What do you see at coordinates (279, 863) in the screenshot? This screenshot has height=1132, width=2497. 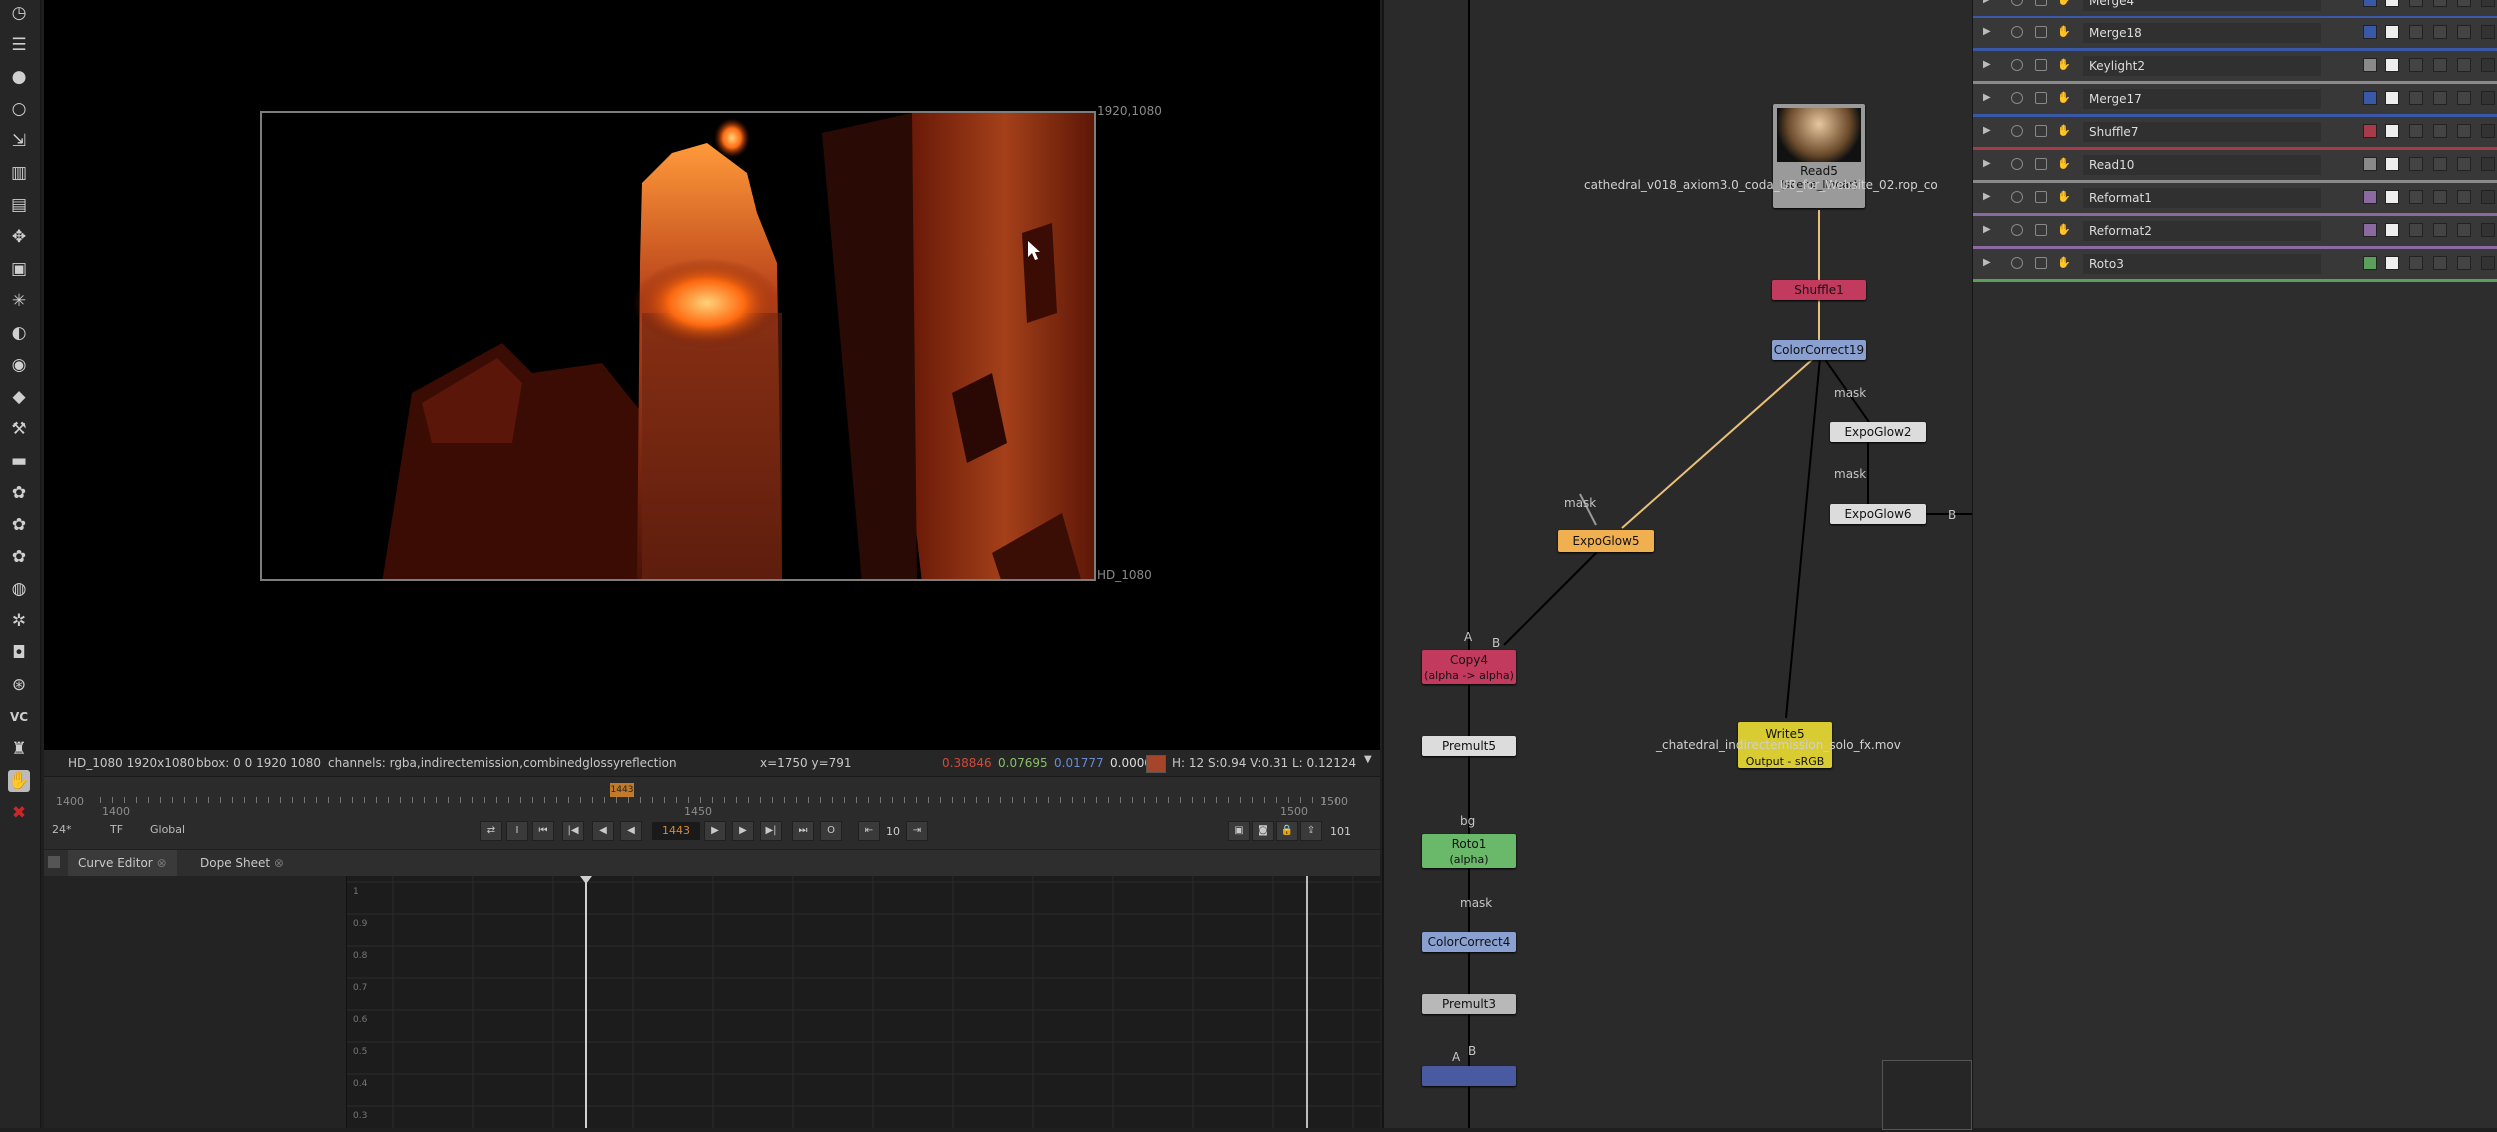 I see `close-icon: ⊗` at bounding box center [279, 863].